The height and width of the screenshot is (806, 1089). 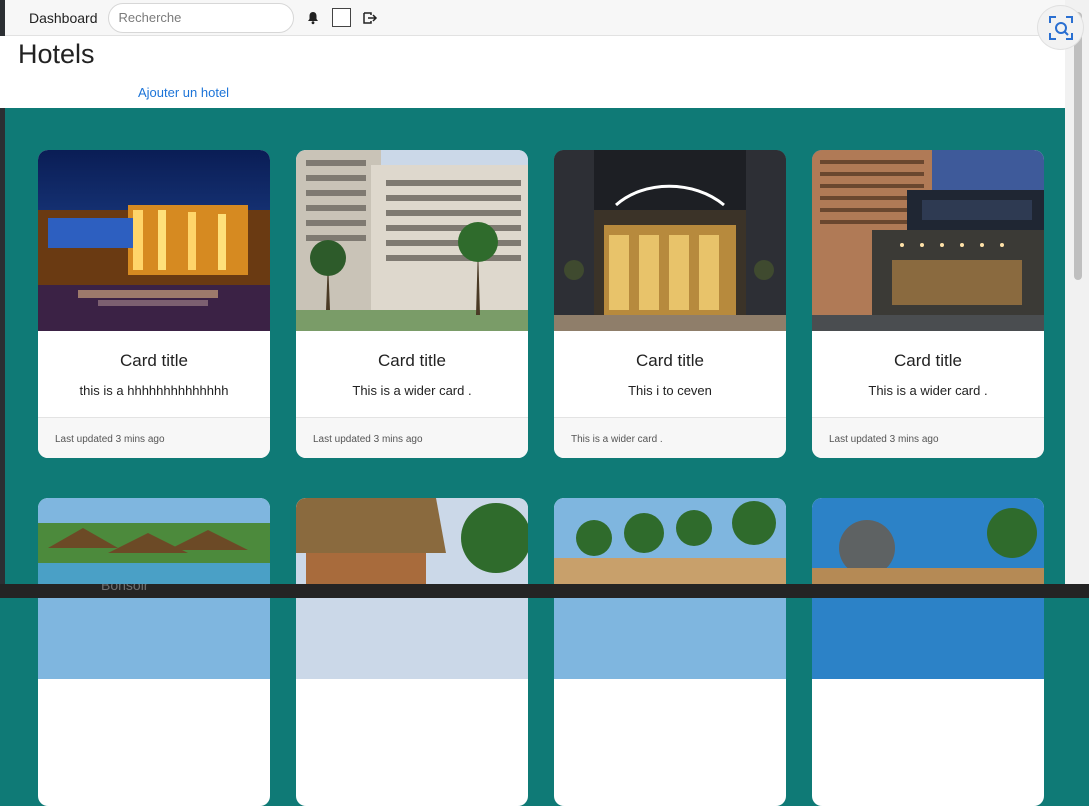 What do you see at coordinates (532, 72) in the screenshot?
I see `page-header: Hotels Ajouter un hotel` at bounding box center [532, 72].